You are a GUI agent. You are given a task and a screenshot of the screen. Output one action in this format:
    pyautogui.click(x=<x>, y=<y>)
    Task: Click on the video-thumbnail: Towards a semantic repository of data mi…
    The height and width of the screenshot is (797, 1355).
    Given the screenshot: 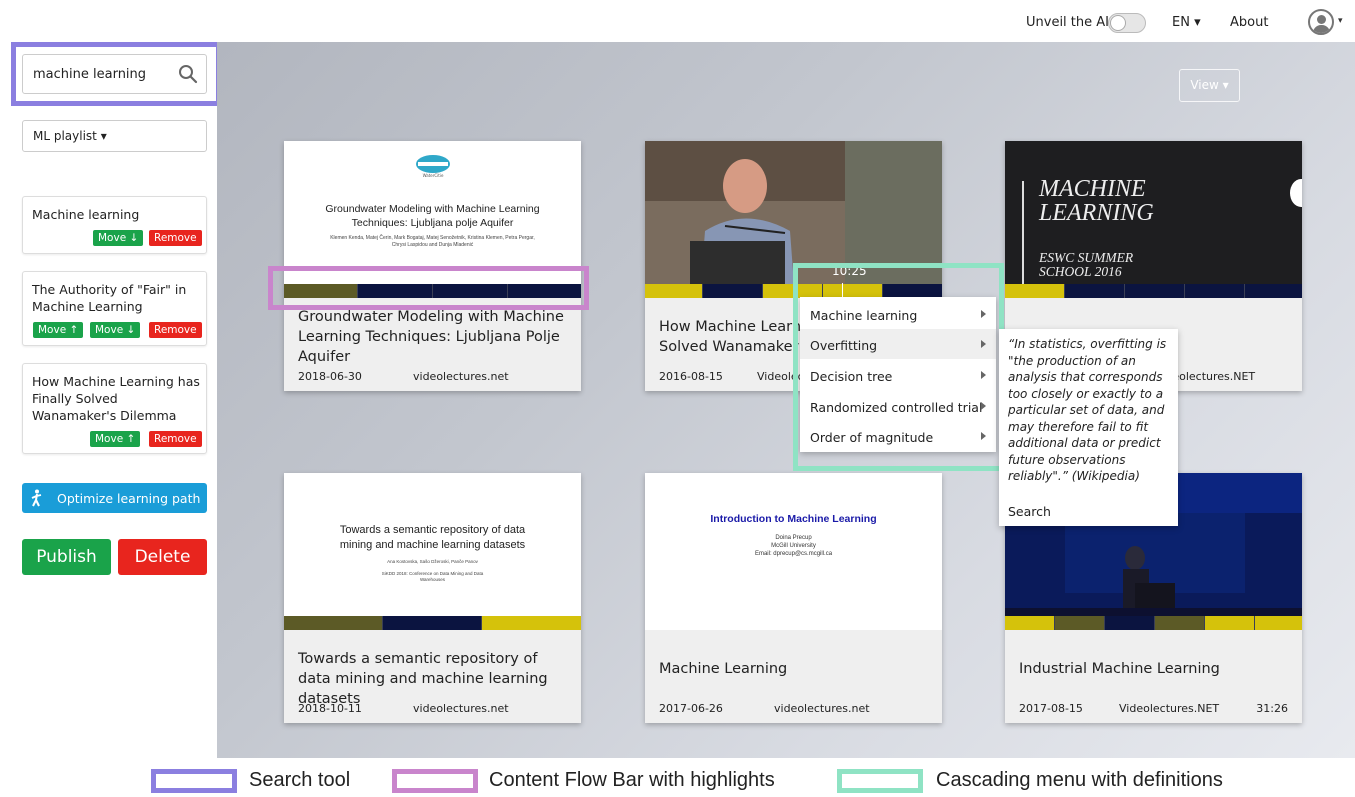 What is the action you would take?
    pyautogui.click(x=432, y=551)
    